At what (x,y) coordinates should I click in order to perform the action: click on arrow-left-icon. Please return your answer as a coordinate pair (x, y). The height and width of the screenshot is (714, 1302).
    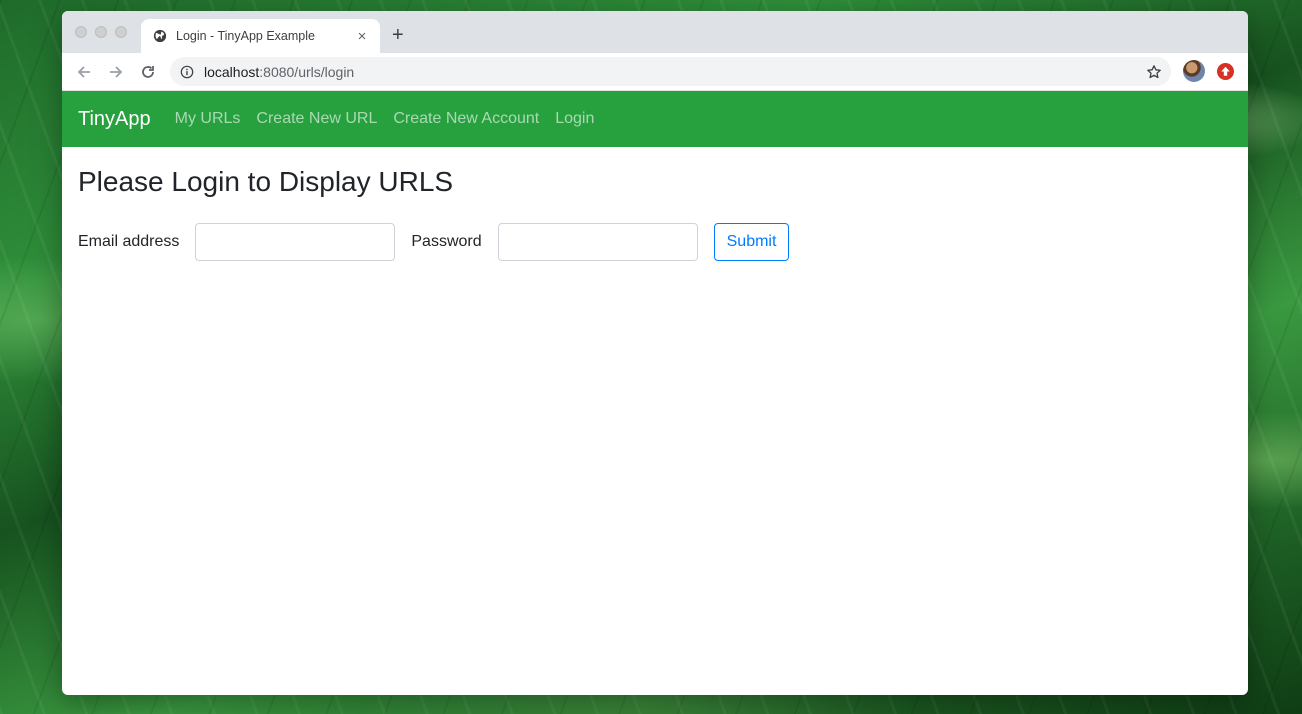
    Looking at the image, I should click on (83, 72).